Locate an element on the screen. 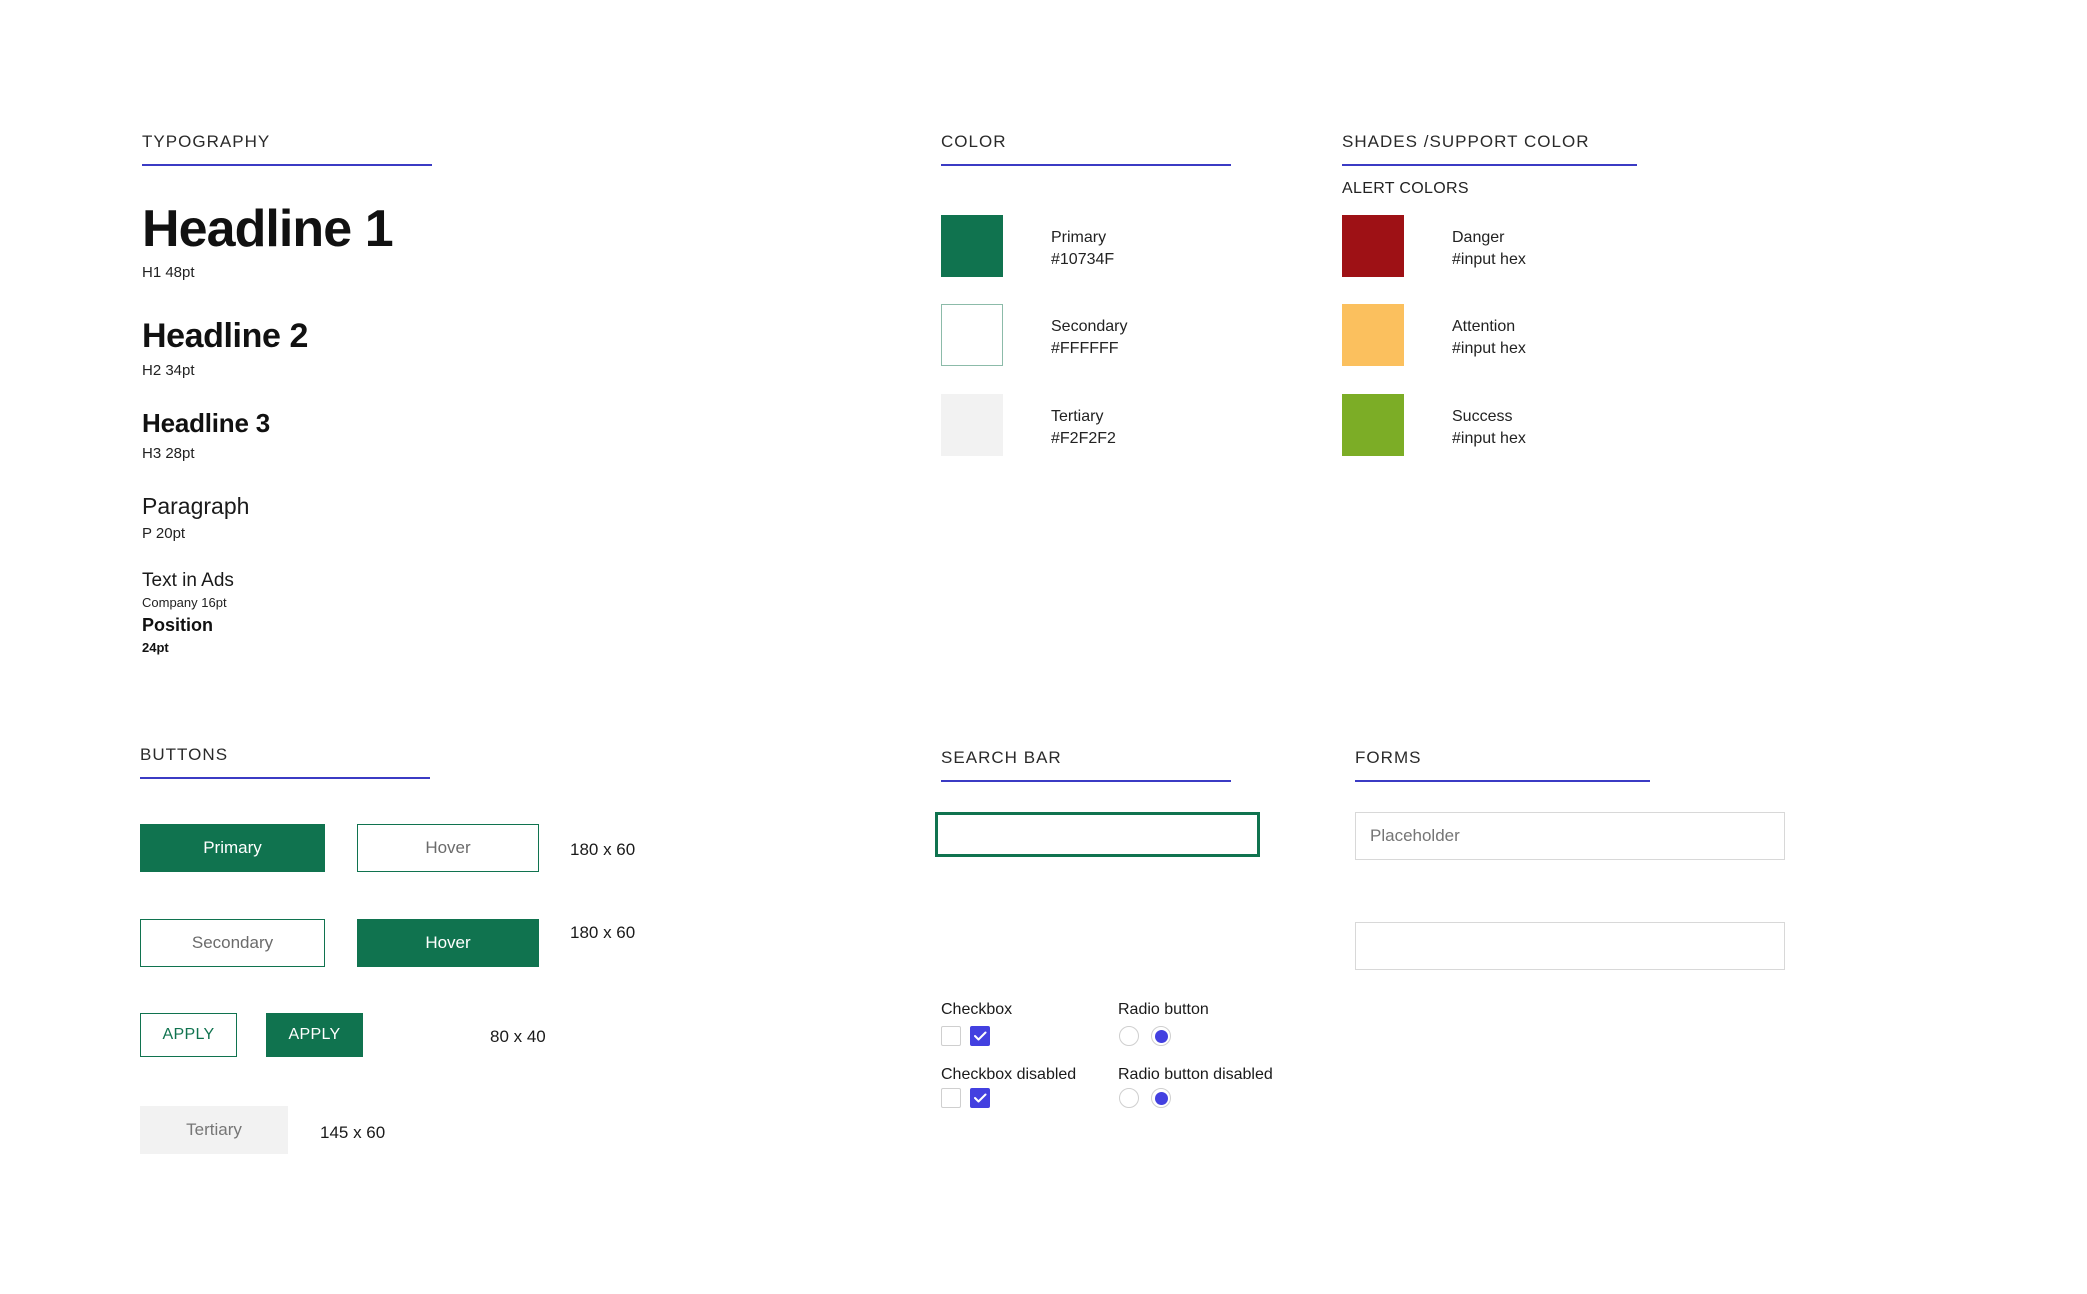  color-swatch-tertiary-hex: #F2F2F2 is located at coordinates (1083, 439).